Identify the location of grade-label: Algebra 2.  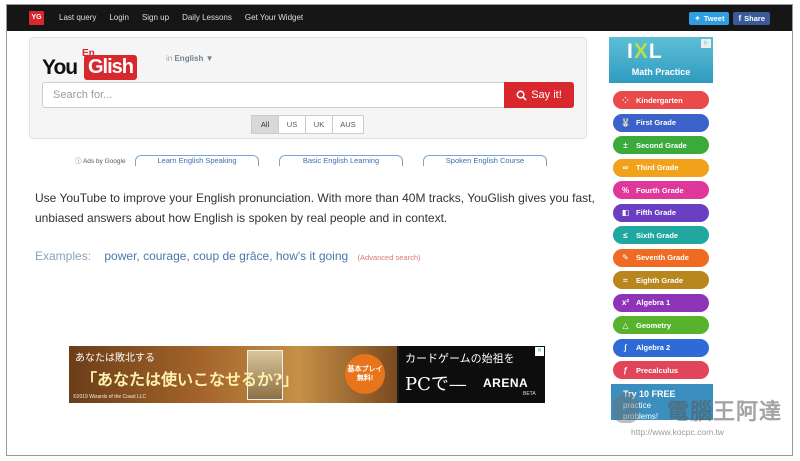
(653, 347).